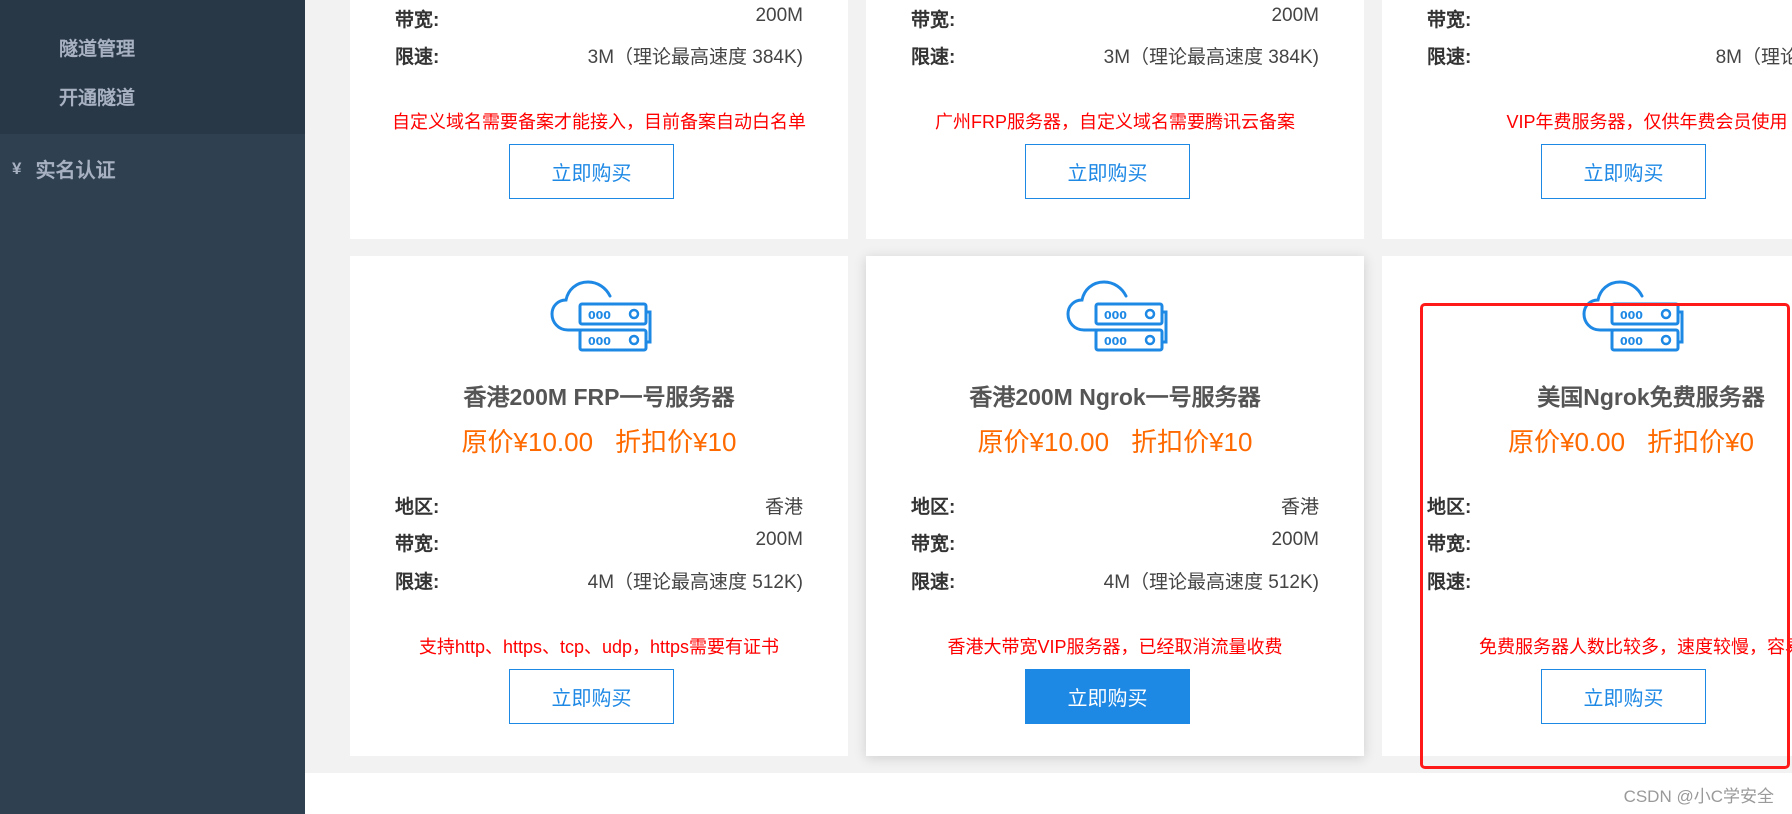 The height and width of the screenshot is (814, 1792). I want to click on server-name: 香港200M FRP一号服务器, so click(599, 397).